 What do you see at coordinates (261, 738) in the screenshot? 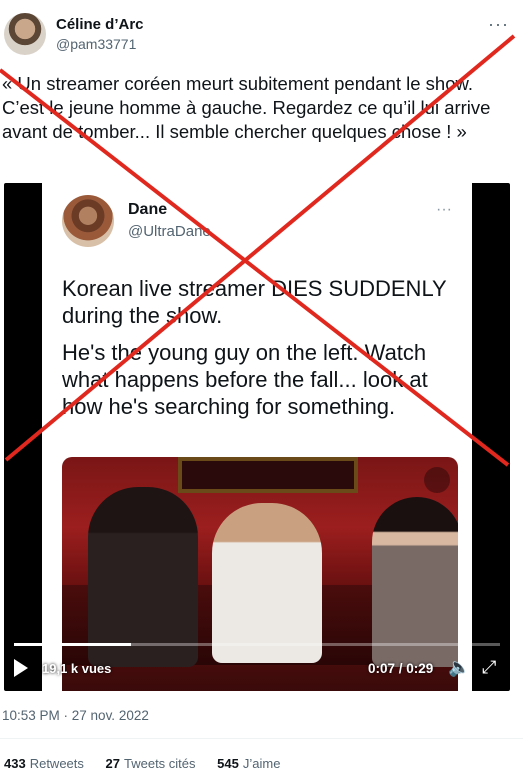
I see `divider` at bounding box center [261, 738].